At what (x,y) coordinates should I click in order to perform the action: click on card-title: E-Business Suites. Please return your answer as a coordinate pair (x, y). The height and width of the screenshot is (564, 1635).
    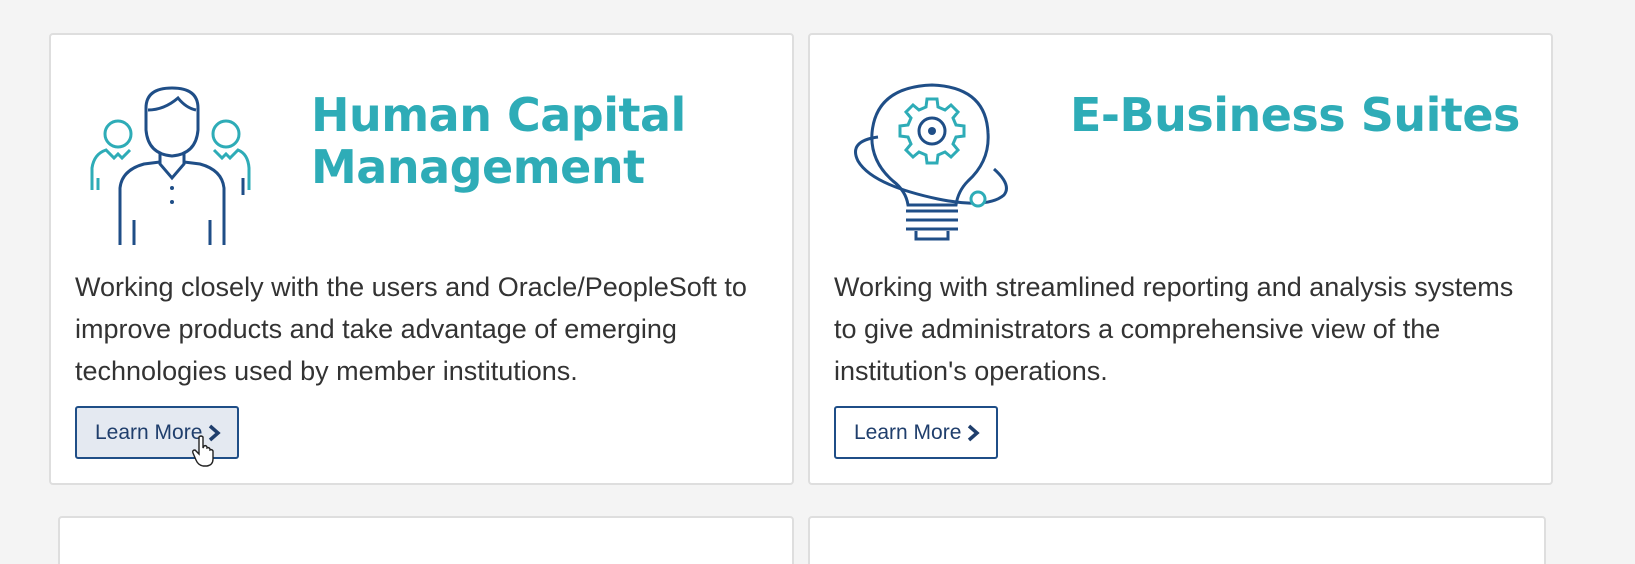
    Looking at the image, I should click on (1295, 115).